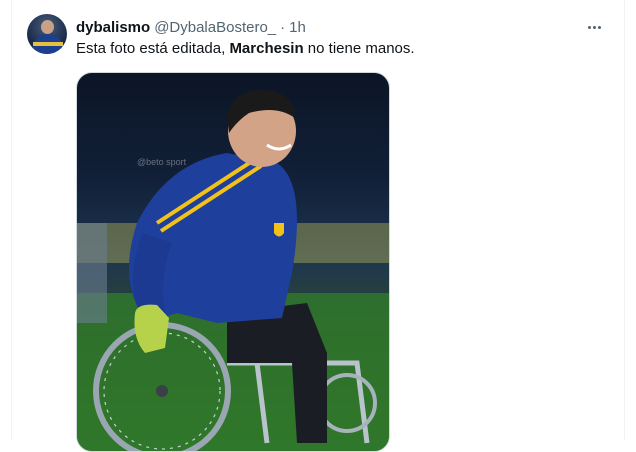  I want to click on photo-watermark: @beto sport, so click(162, 162).